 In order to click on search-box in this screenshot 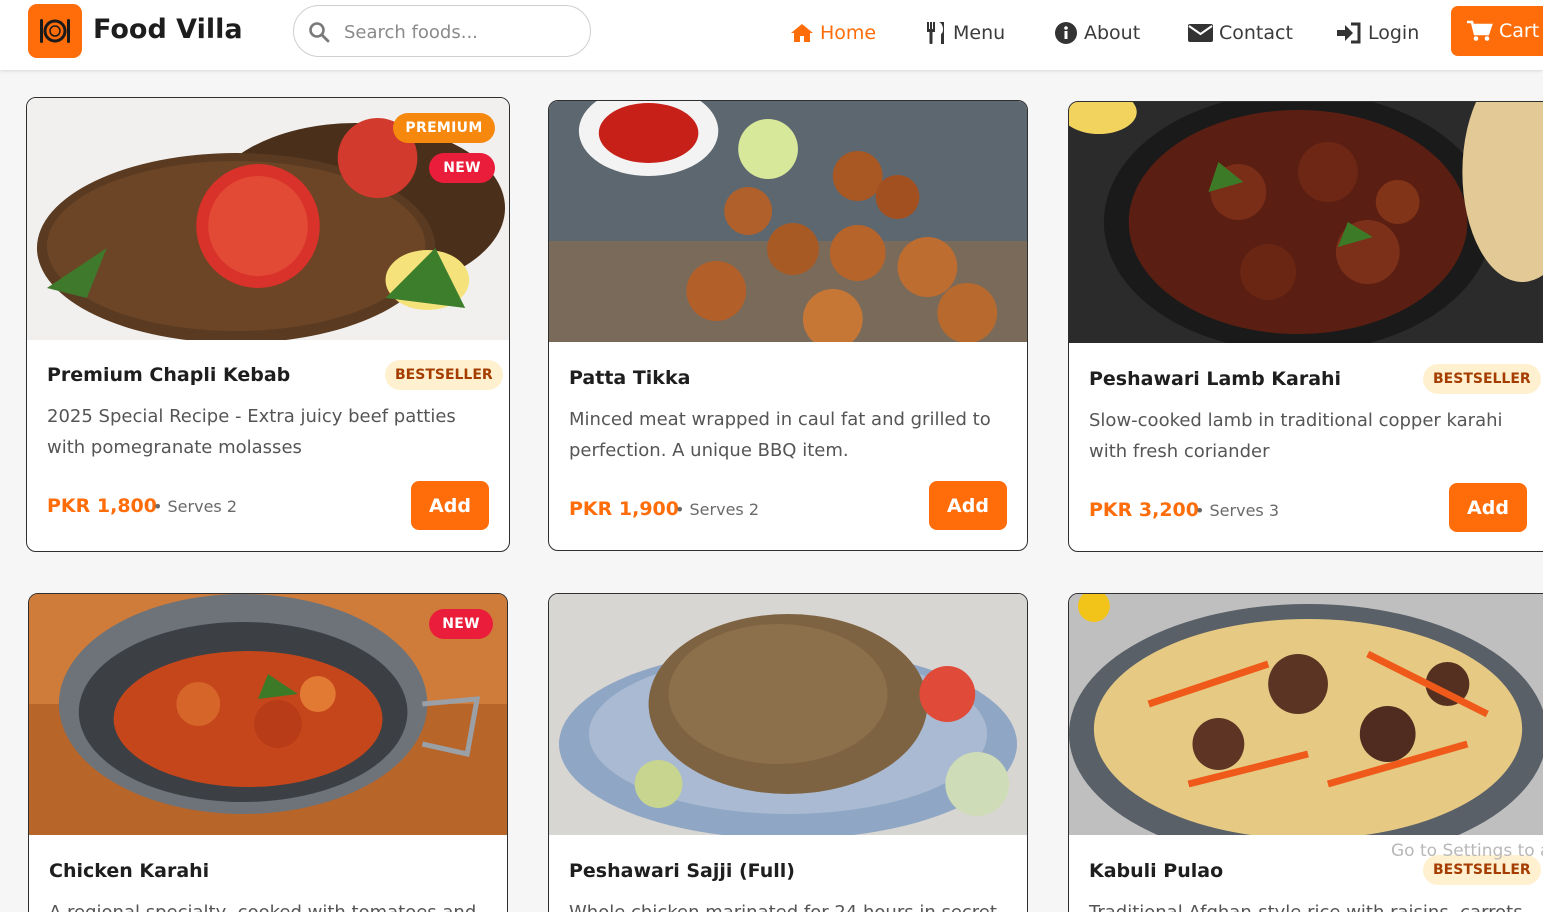, I will do `click(442, 31)`.